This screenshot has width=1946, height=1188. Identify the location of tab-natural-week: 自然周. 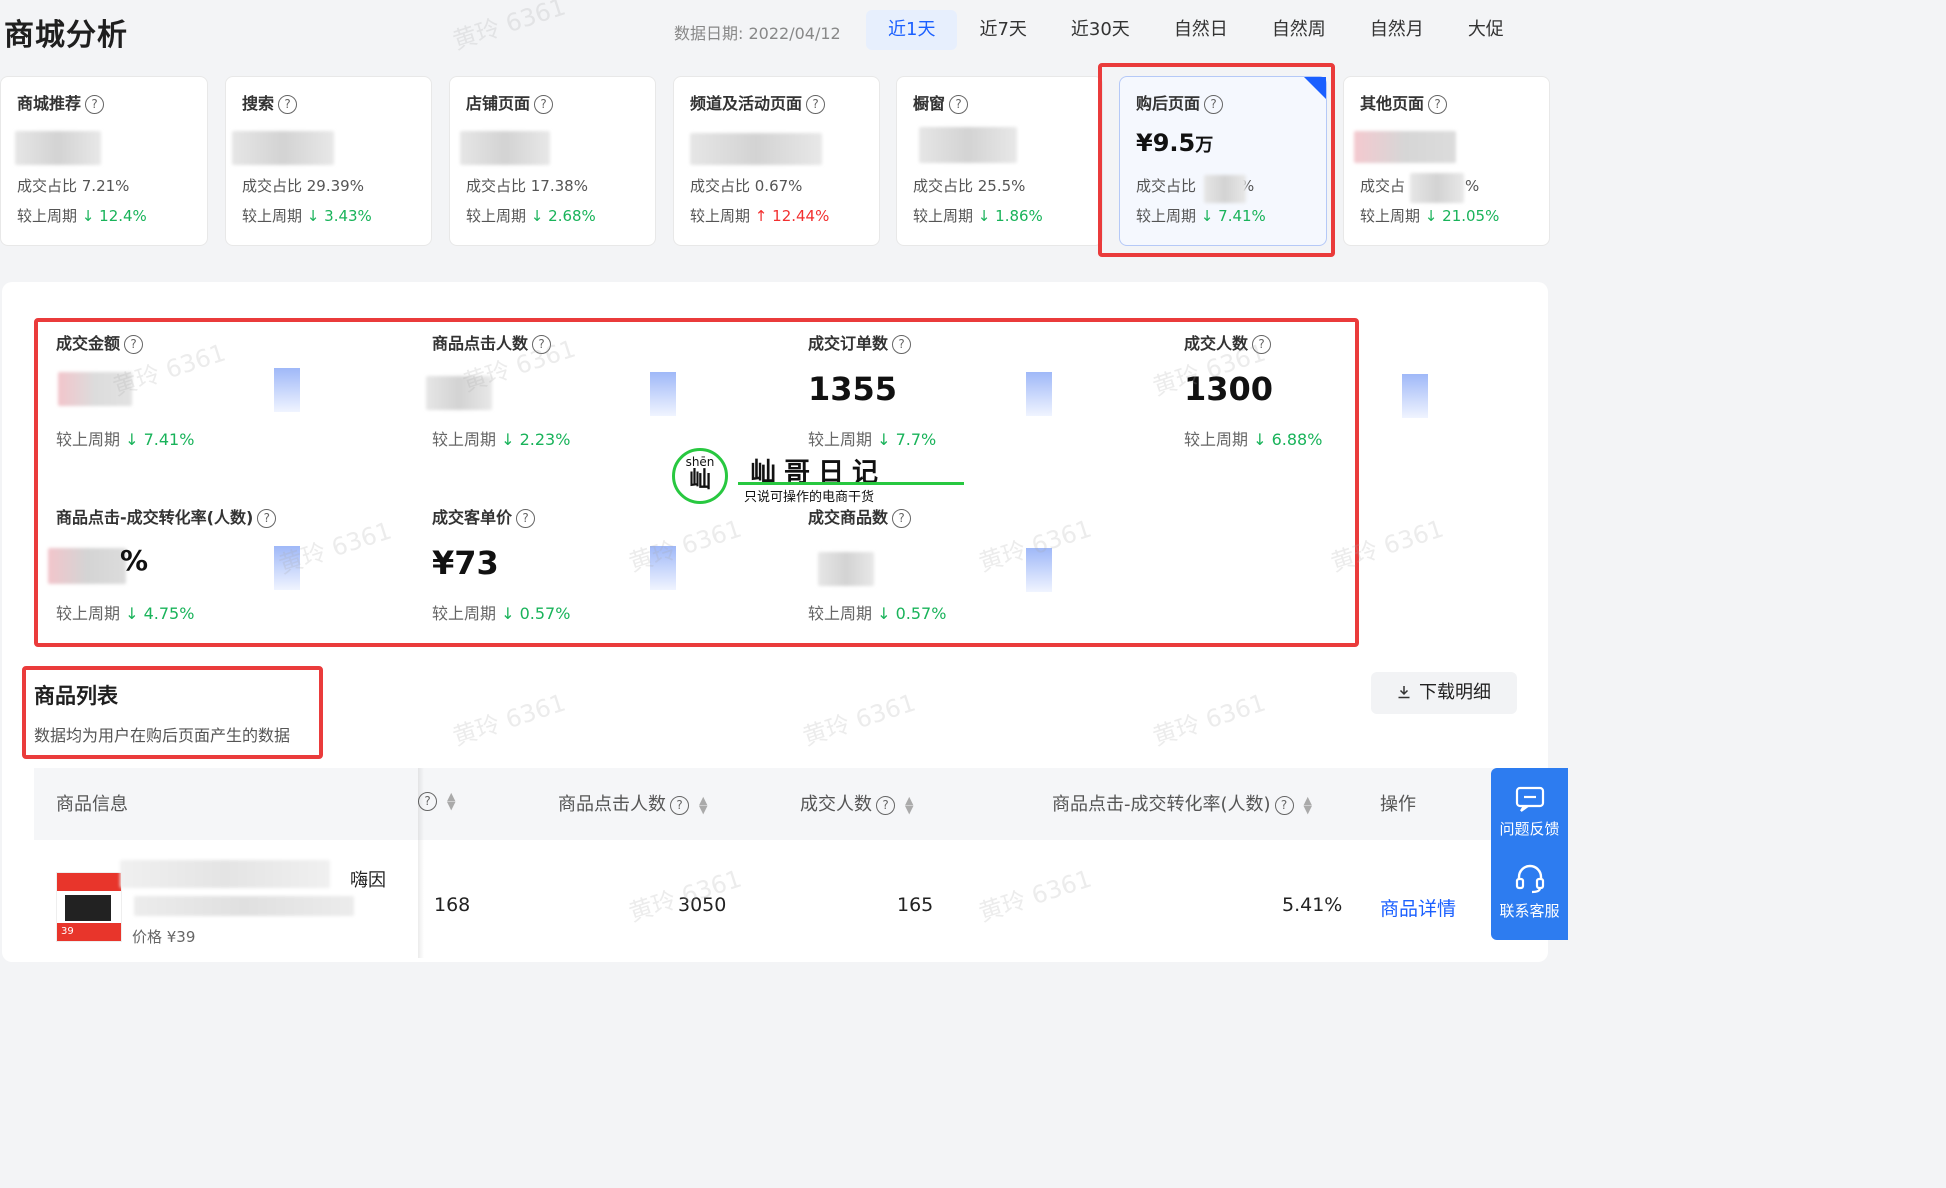
(1299, 30).